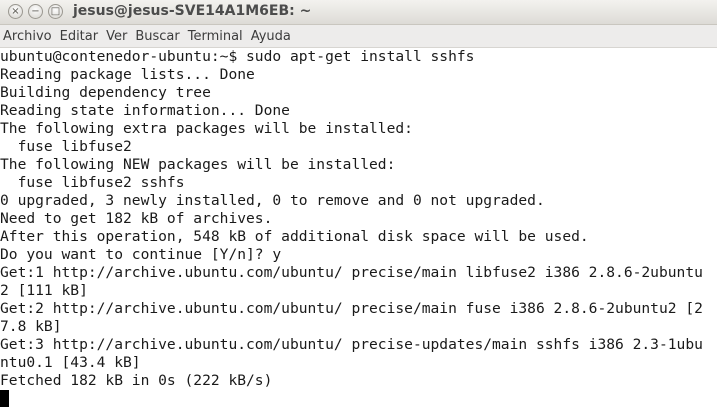  Describe the element at coordinates (28, 36) in the screenshot. I see `menu-archivo: Archivo` at that location.